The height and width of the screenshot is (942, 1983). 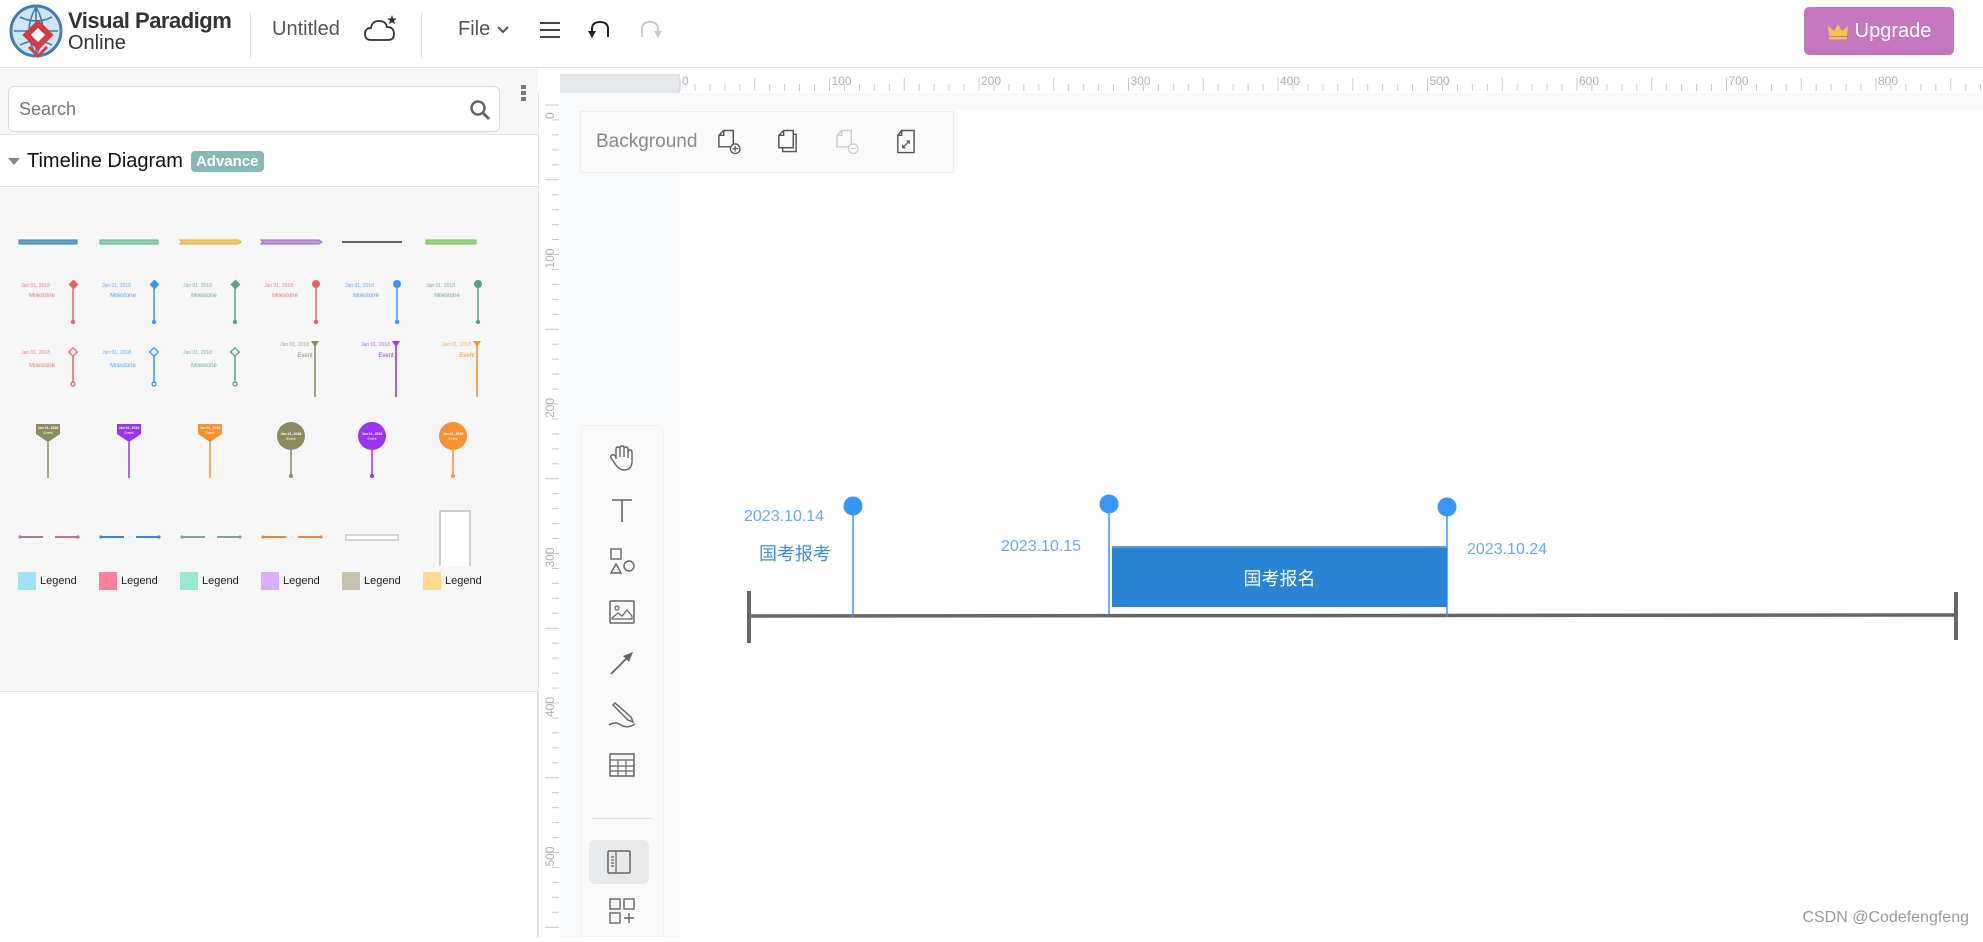 What do you see at coordinates (1352, 615) in the screenshot?
I see `timeline-axis` at bounding box center [1352, 615].